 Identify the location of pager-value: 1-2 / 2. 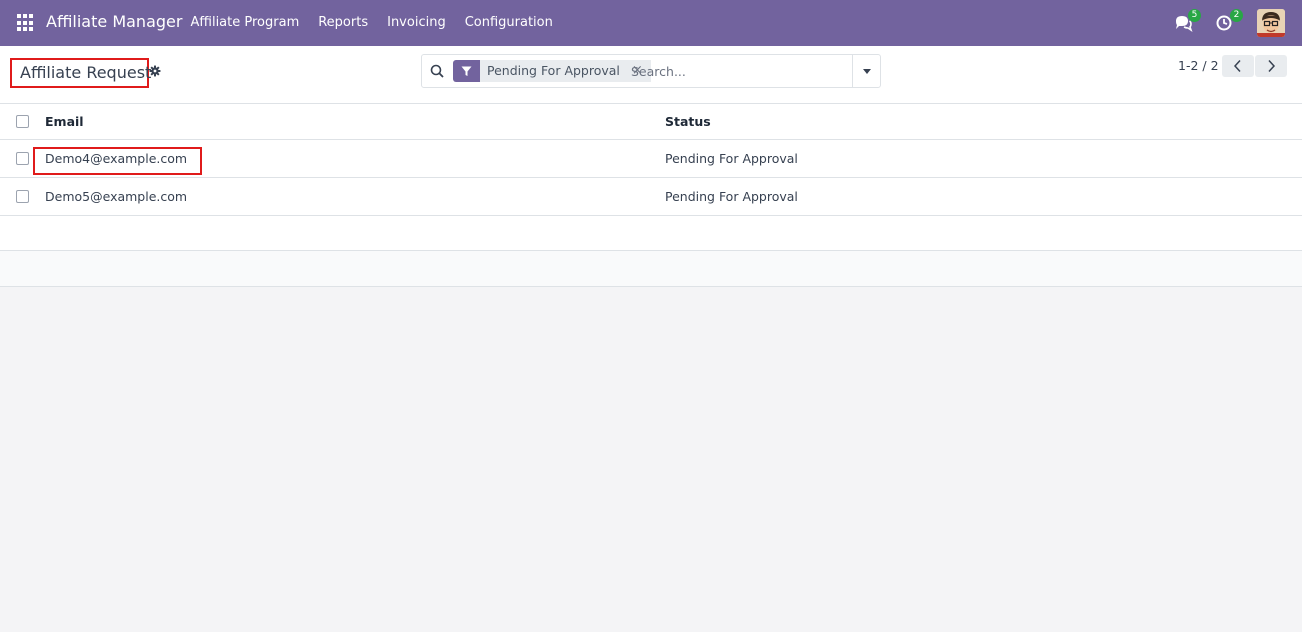
(1198, 65).